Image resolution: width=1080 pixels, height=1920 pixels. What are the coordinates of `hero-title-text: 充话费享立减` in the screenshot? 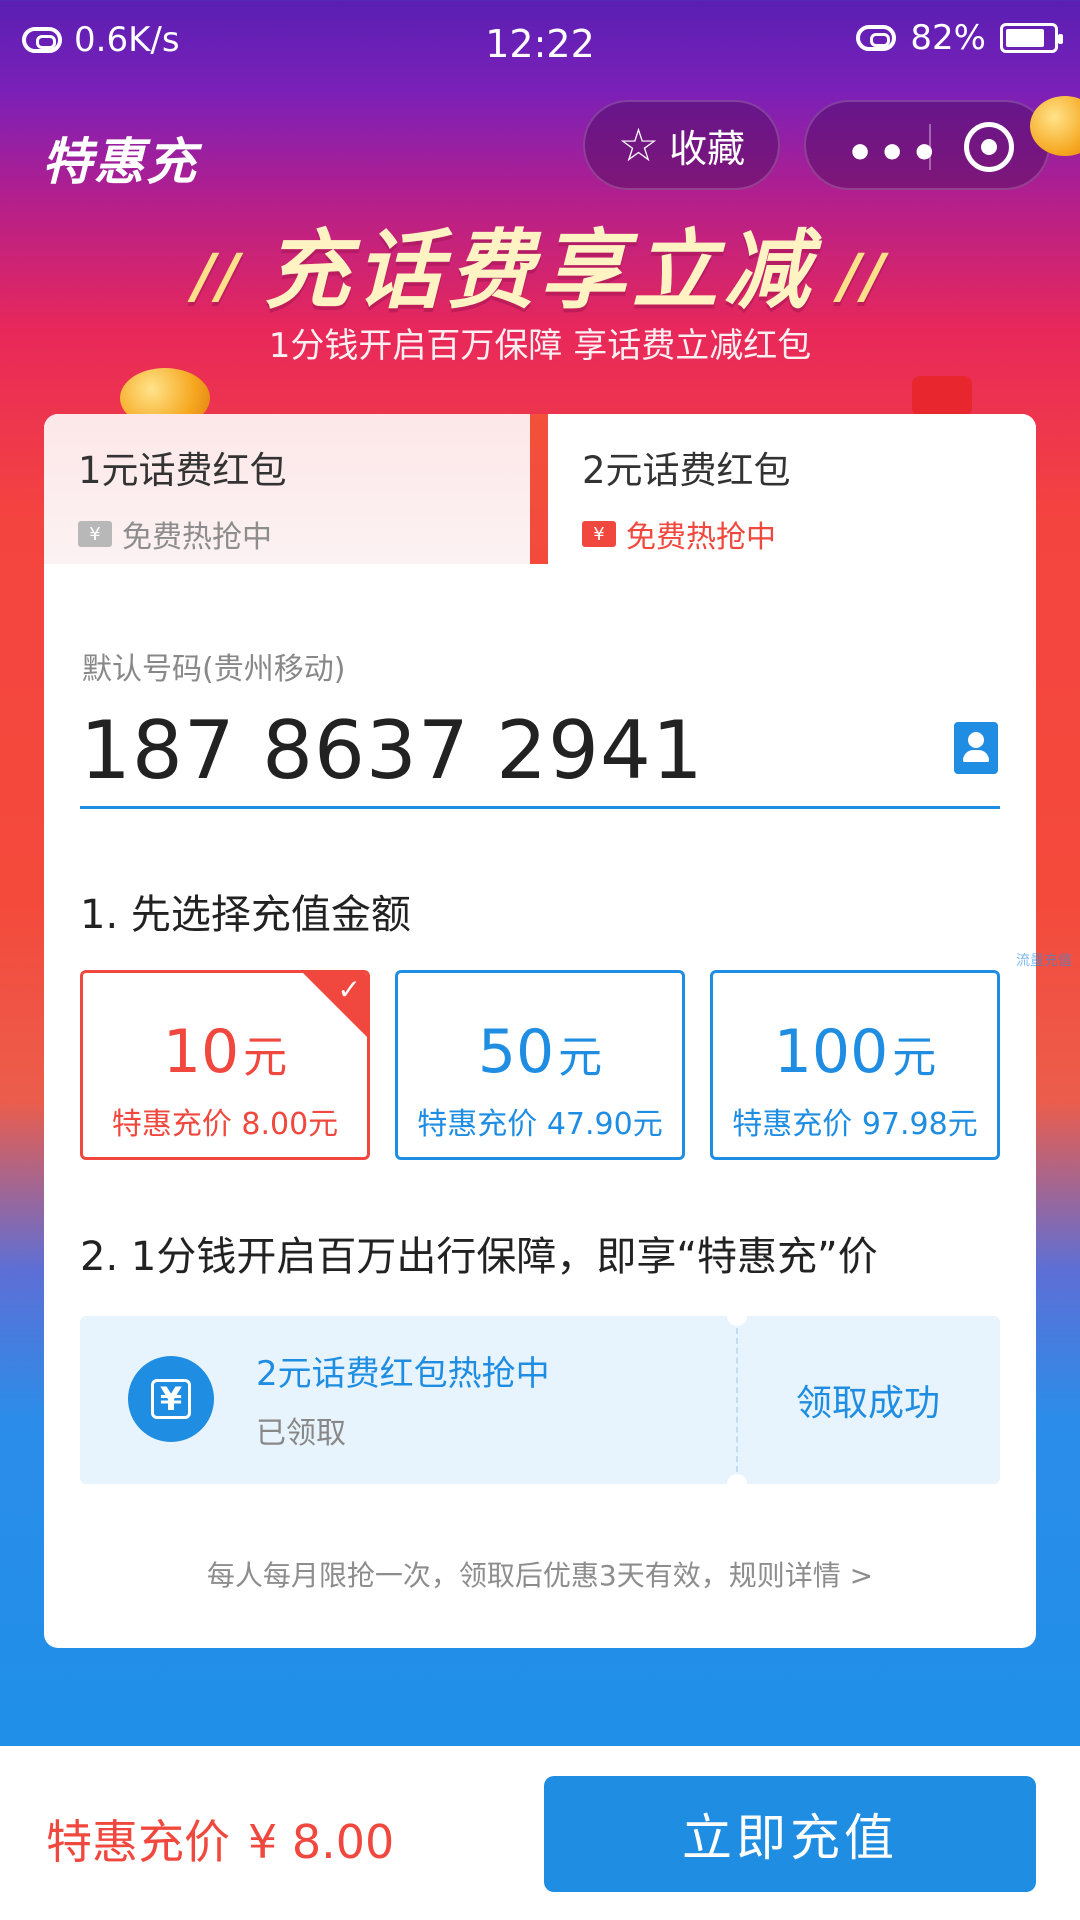 It's located at (540, 271).